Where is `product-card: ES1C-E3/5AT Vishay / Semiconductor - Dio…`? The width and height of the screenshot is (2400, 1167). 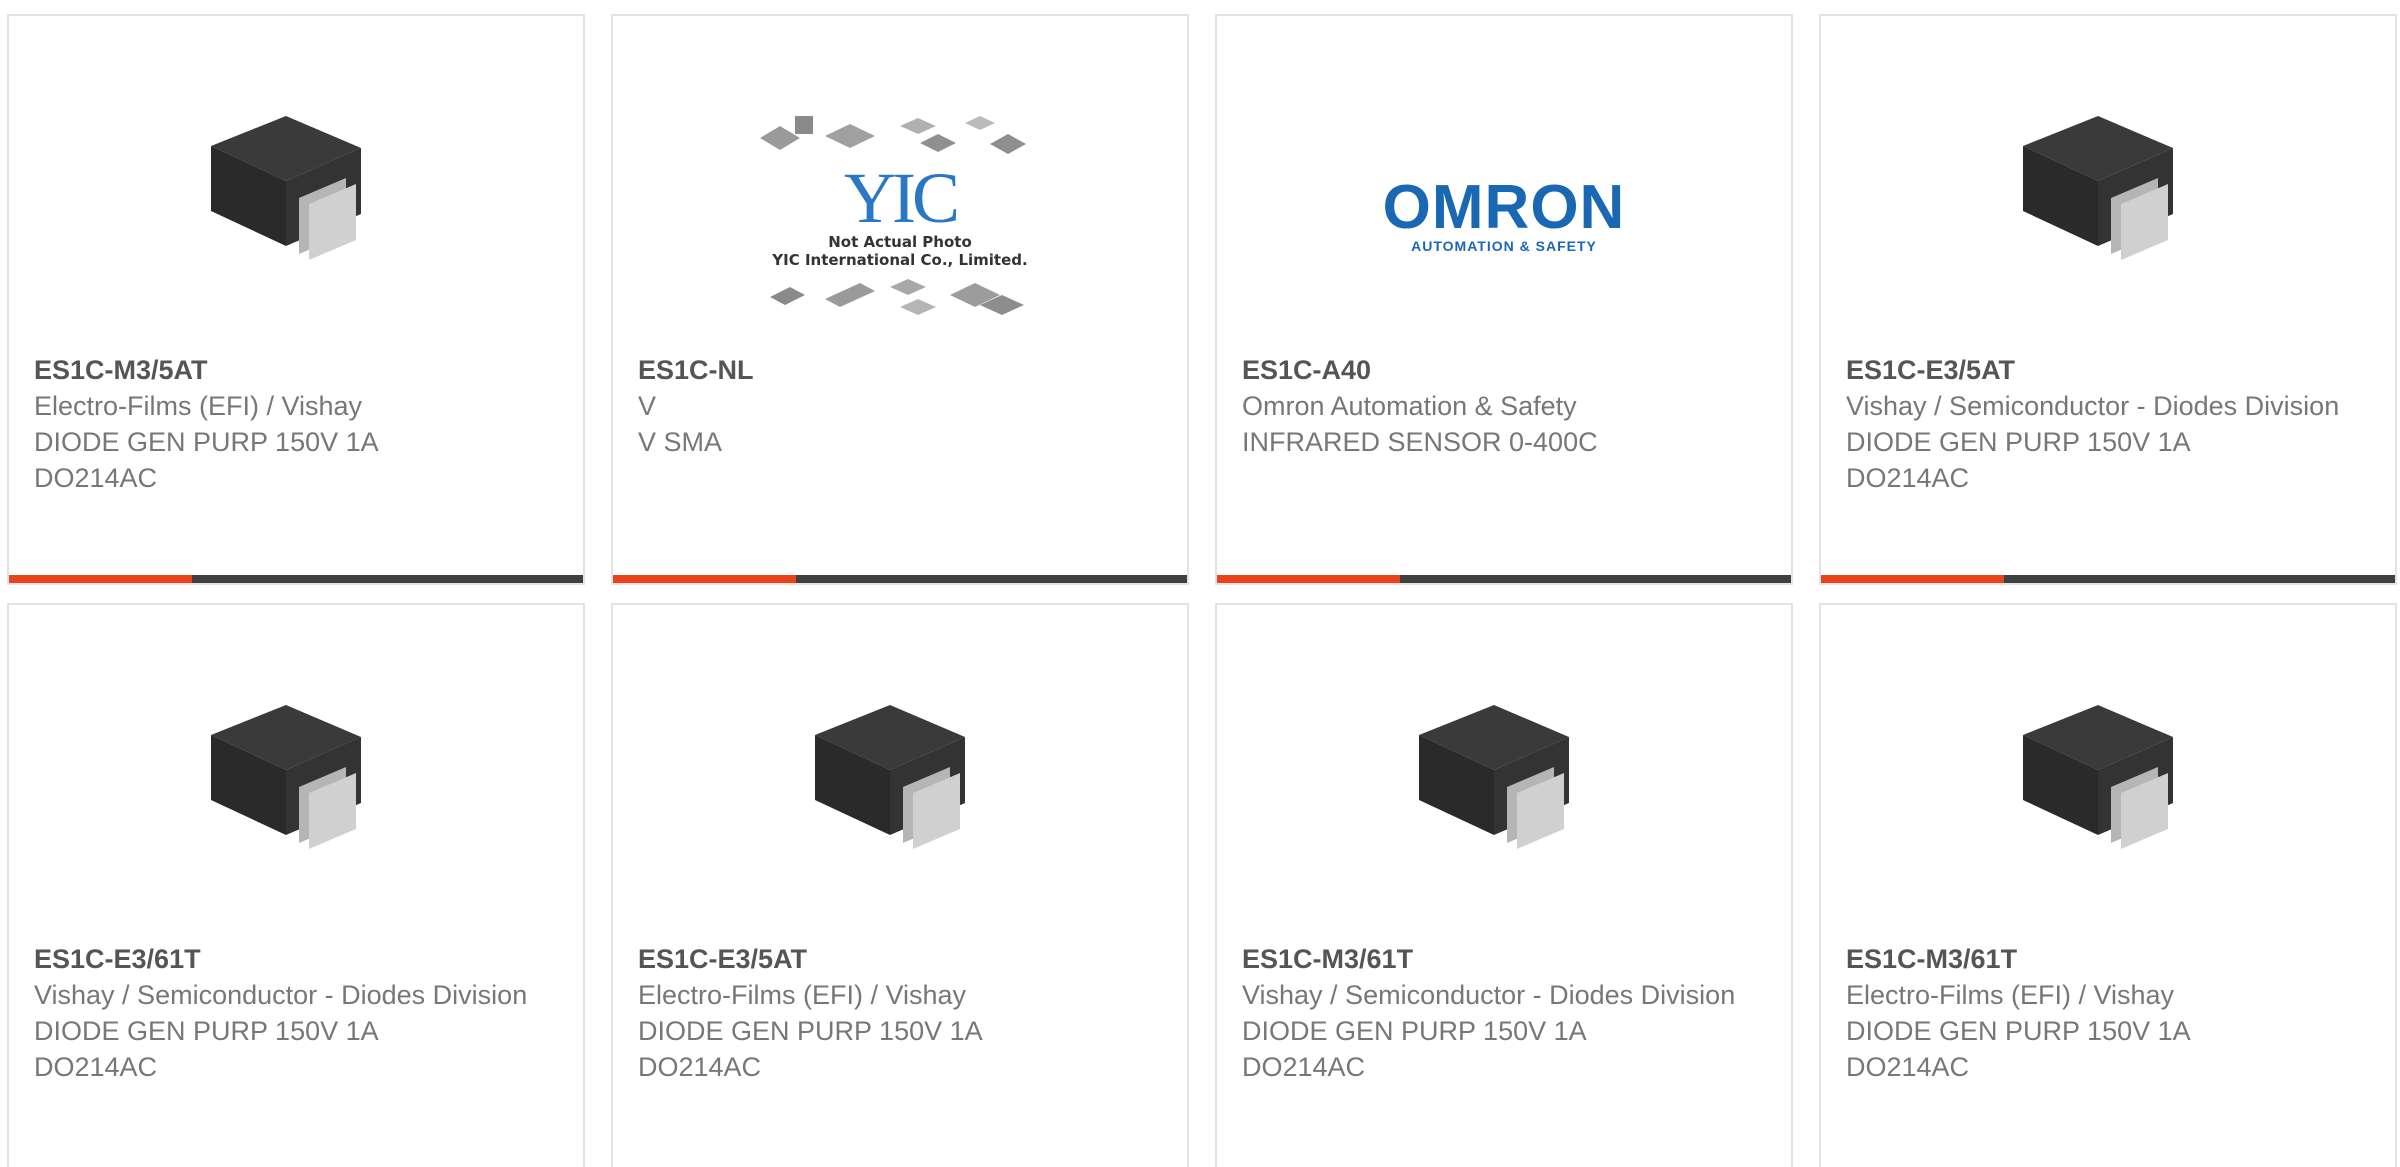
product-card: ES1C-E3/5AT Vishay / Semiconductor - Dio… is located at coordinates (2108, 299).